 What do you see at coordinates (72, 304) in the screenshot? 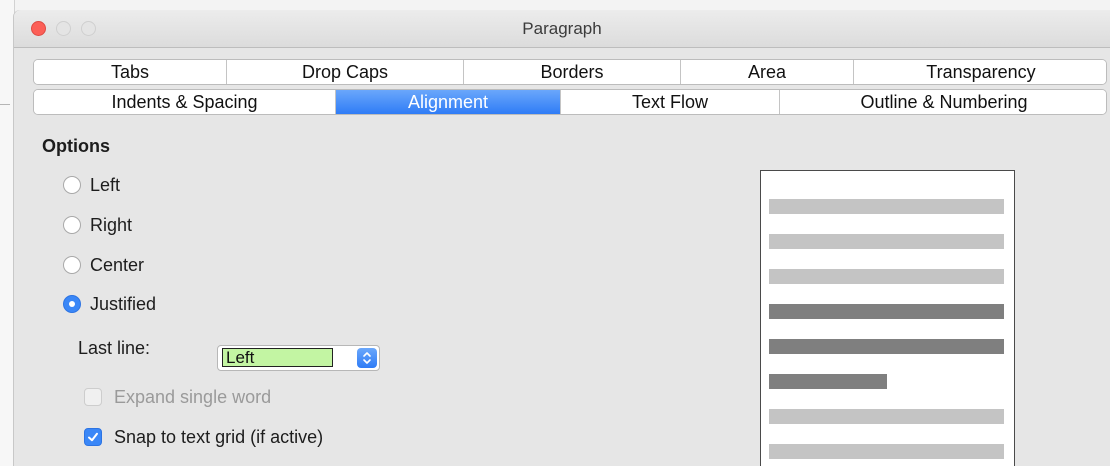
I see `radio-button-selected` at bounding box center [72, 304].